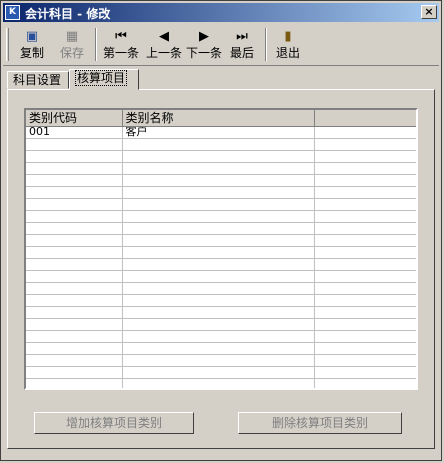 Image resolution: width=444 pixels, height=463 pixels. Describe the element at coordinates (218, 118) in the screenshot. I see `column-header-name: 类别名称` at that location.